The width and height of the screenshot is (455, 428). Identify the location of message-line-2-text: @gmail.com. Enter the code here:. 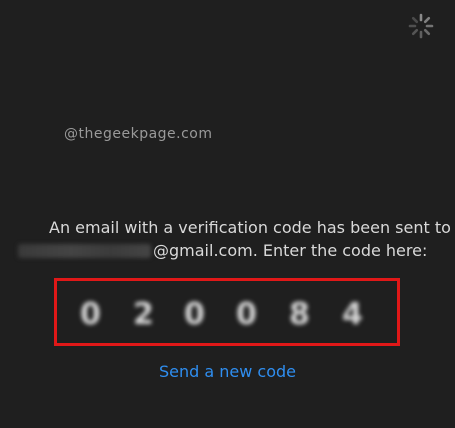
(290, 250).